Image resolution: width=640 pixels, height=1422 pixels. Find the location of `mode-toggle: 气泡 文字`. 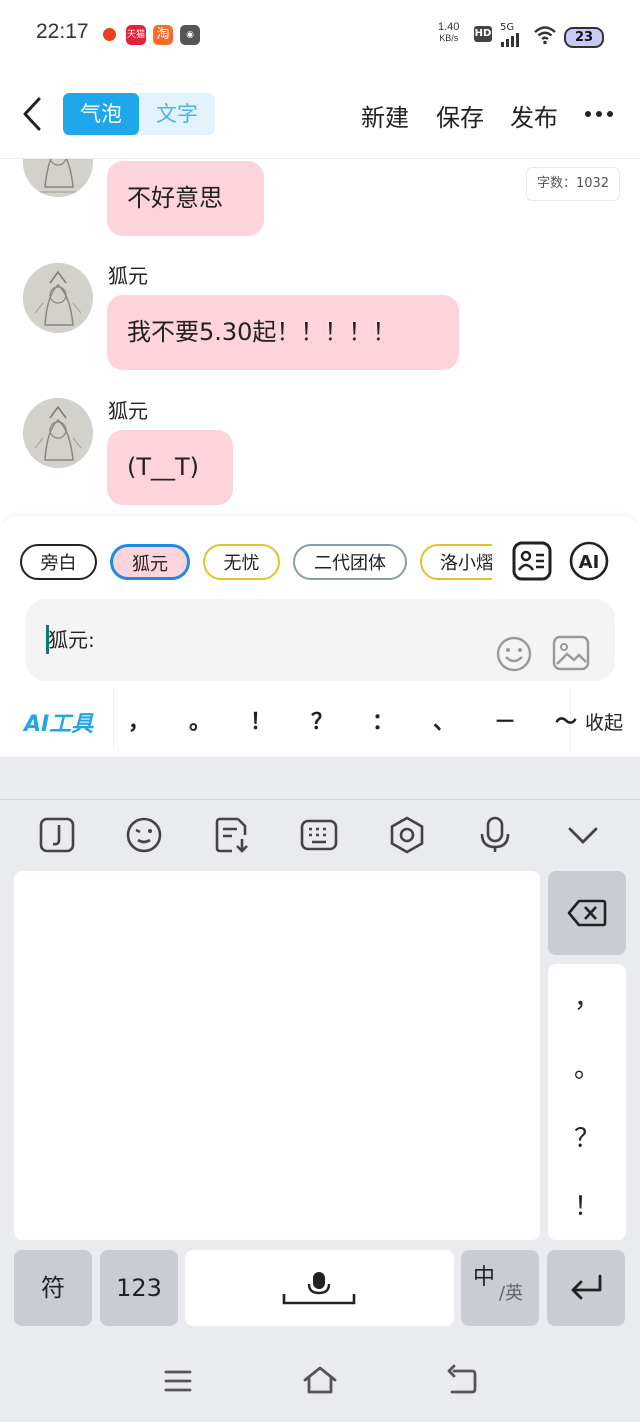

mode-toggle: 气泡 文字 is located at coordinates (139, 114).